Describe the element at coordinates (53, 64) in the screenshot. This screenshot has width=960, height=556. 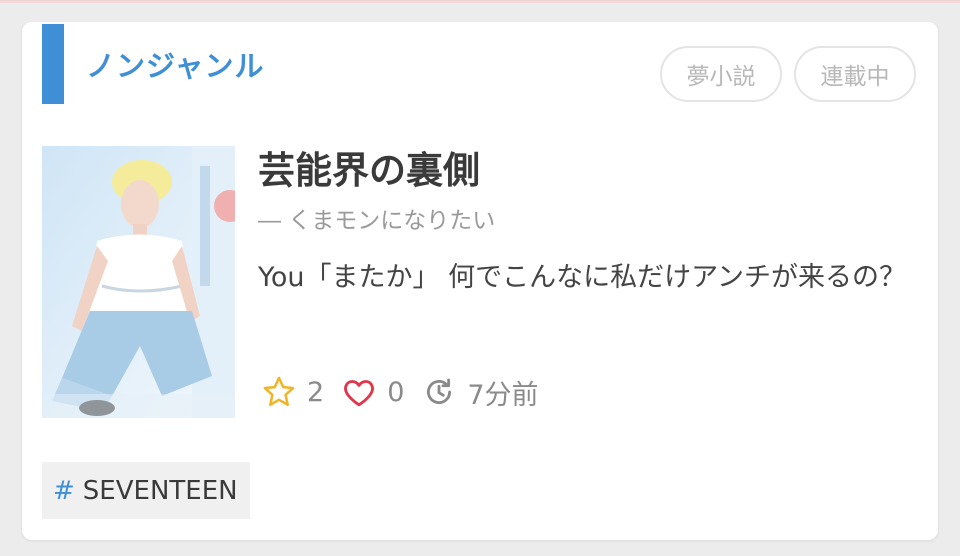
I see `genre-accent-bar` at that location.